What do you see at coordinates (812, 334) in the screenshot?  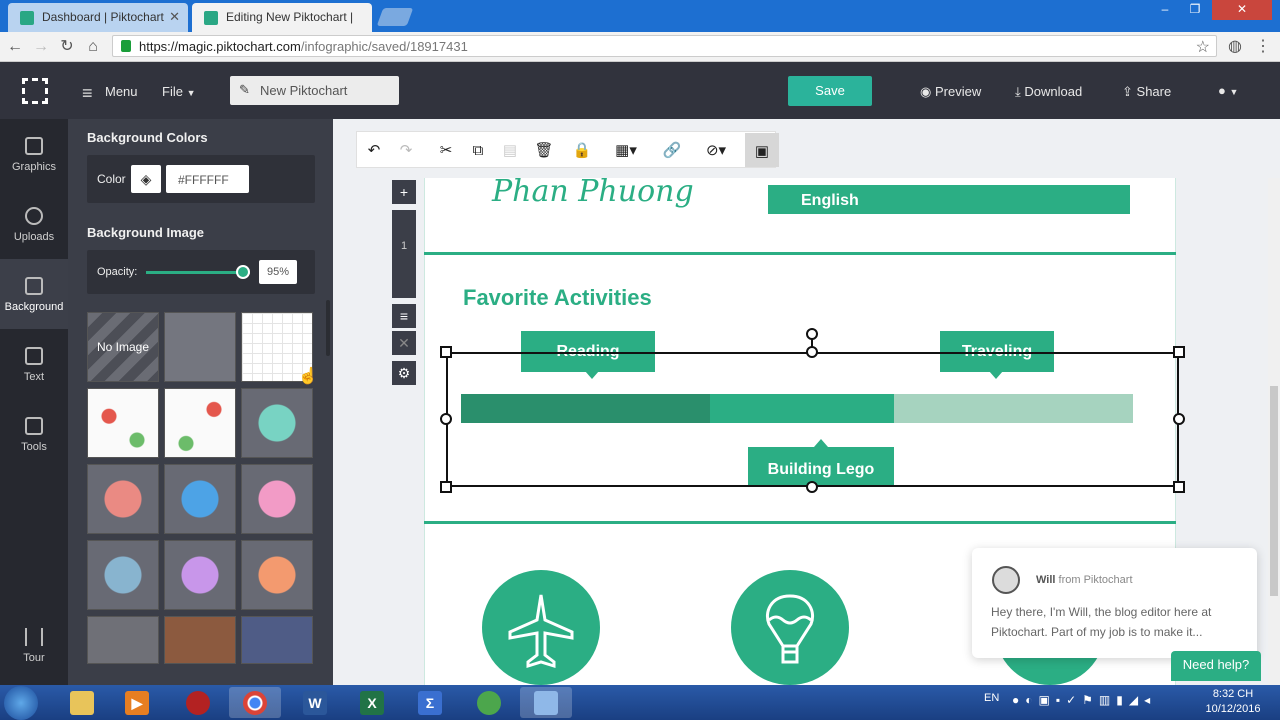 I see `rotate-handle` at bounding box center [812, 334].